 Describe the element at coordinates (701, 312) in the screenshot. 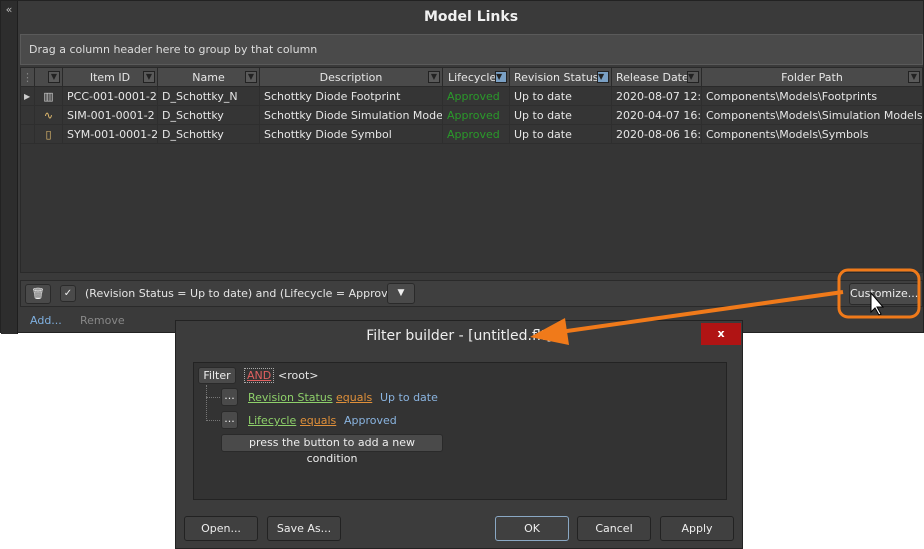

I see `arrow-line` at that location.